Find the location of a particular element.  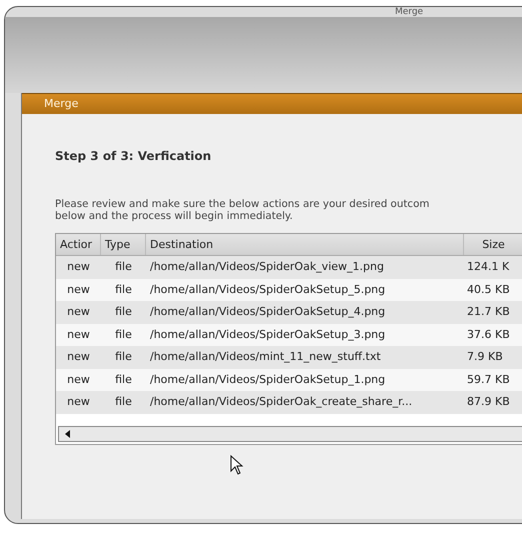

window-title: Merge is located at coordinates (409, 12).